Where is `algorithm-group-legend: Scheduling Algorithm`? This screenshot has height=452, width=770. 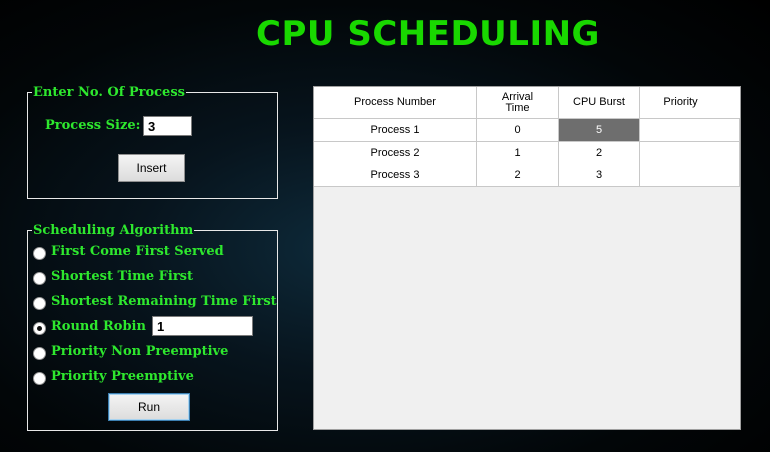 algorithm-group-legend: Scheduling Algorithm is located at coordinates (113, 230).